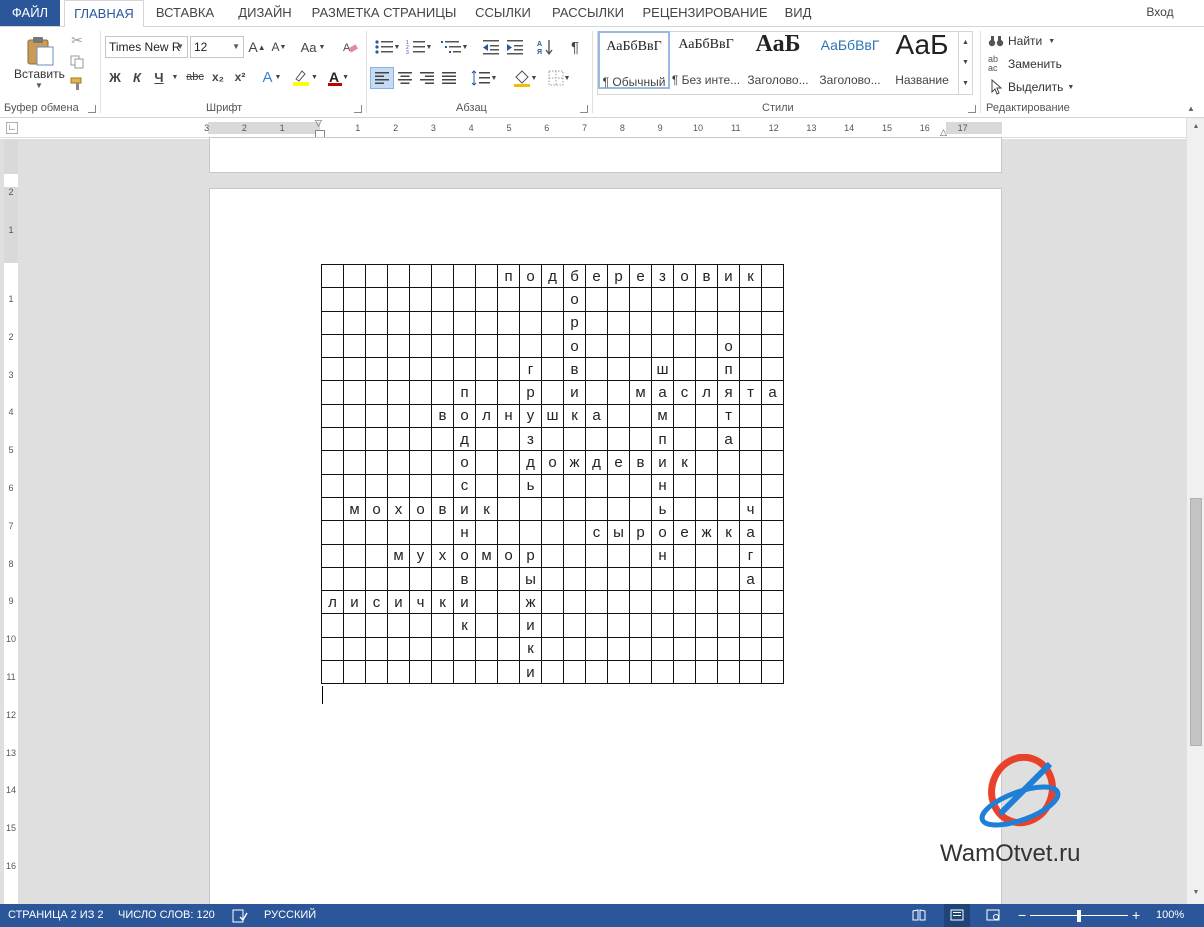 This screenshot has height=927, width=1204. Describe the element at coordinates (965, 62) in the screenshot. I see `styles-scroll-down-icon: ▼` at that location.